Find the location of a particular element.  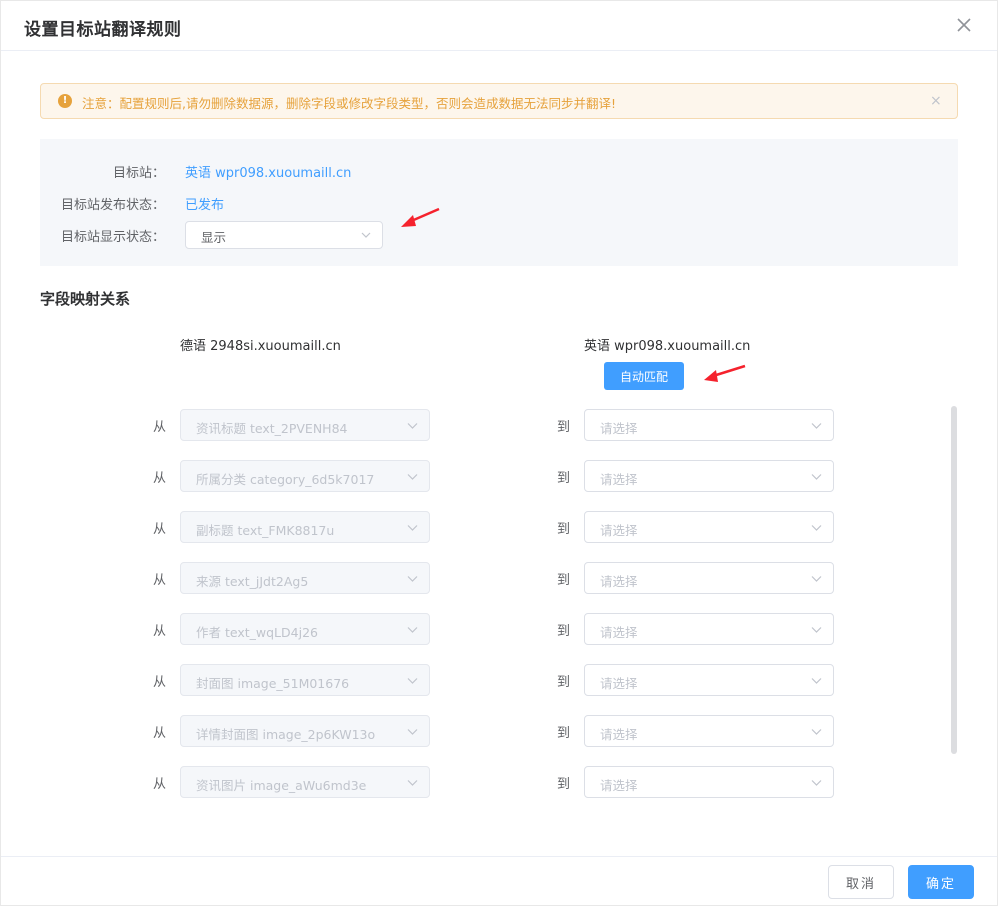

publish-status-label: 目标站发布状态： is located at coordinates (112, 205).